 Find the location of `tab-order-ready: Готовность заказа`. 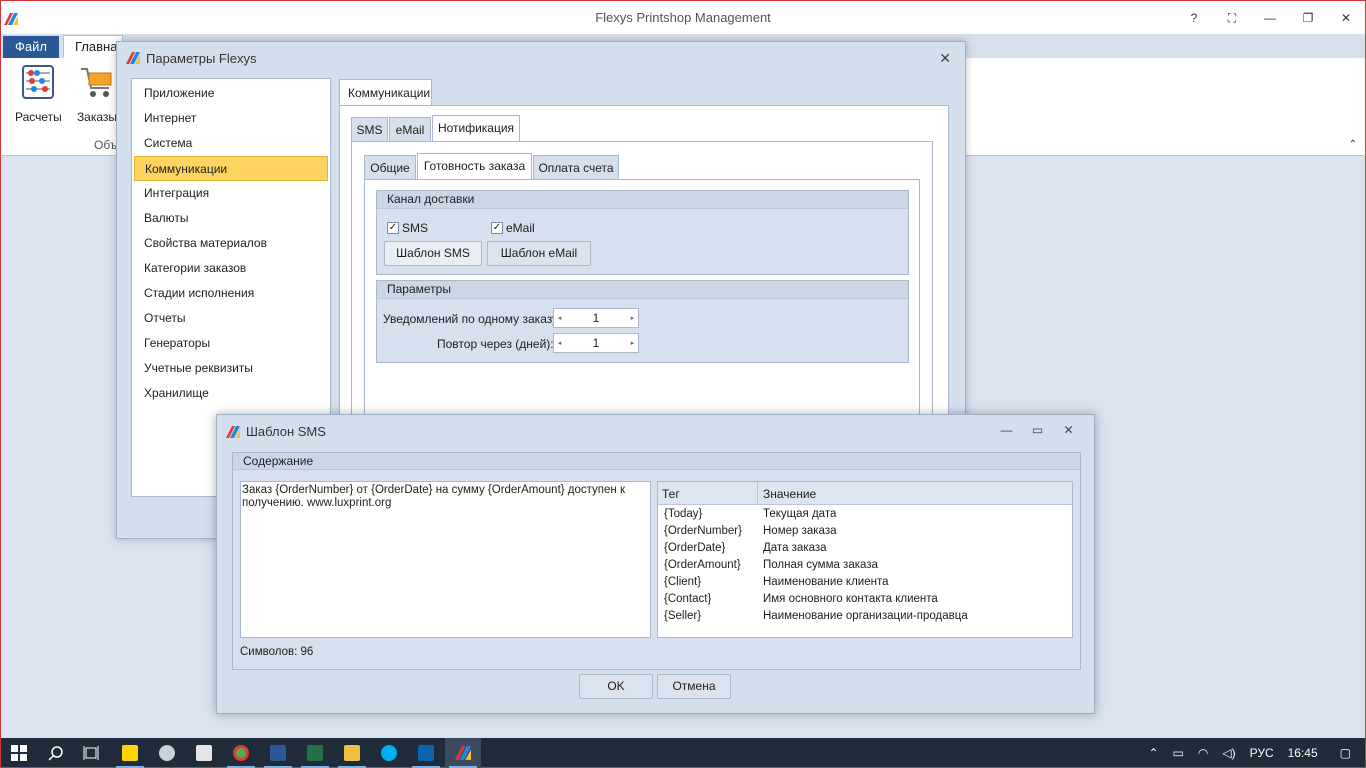

tab-order-ready: Готовность заказа is located at coordinates (474, 166).